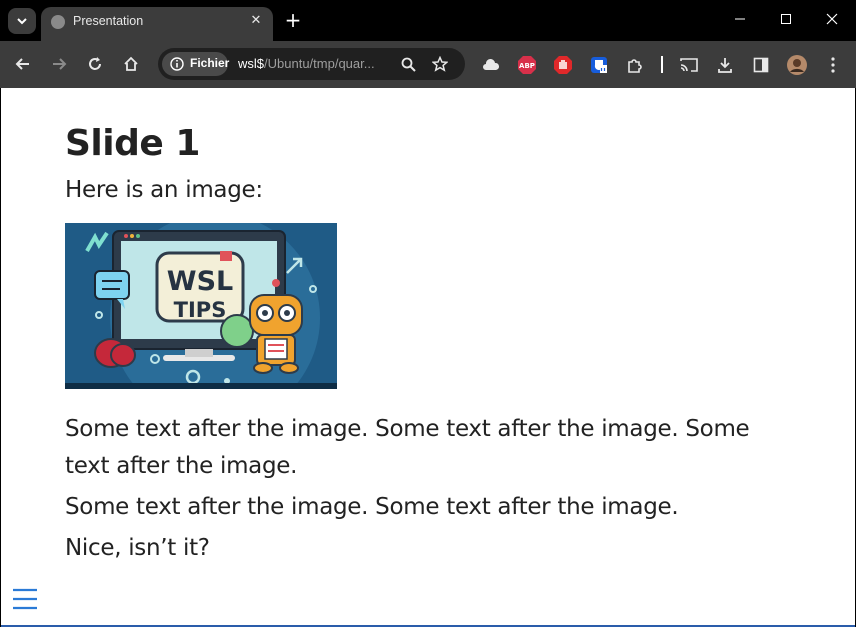 The width and height of the screenshot is (856, 627). I want to click on svg-text: ABP, so click(527, 66).